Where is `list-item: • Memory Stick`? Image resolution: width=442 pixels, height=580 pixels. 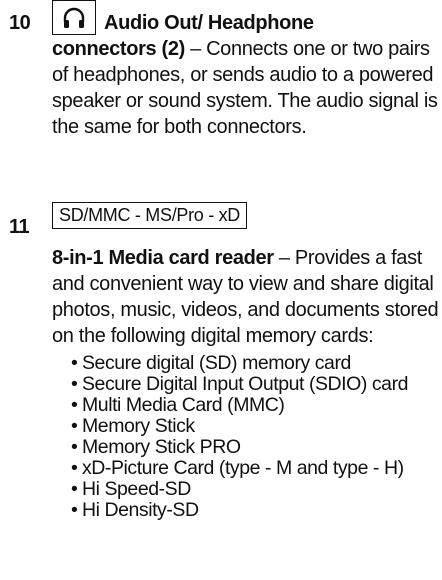 list-item: • Memory Stick is located at coordinates (133, 426).